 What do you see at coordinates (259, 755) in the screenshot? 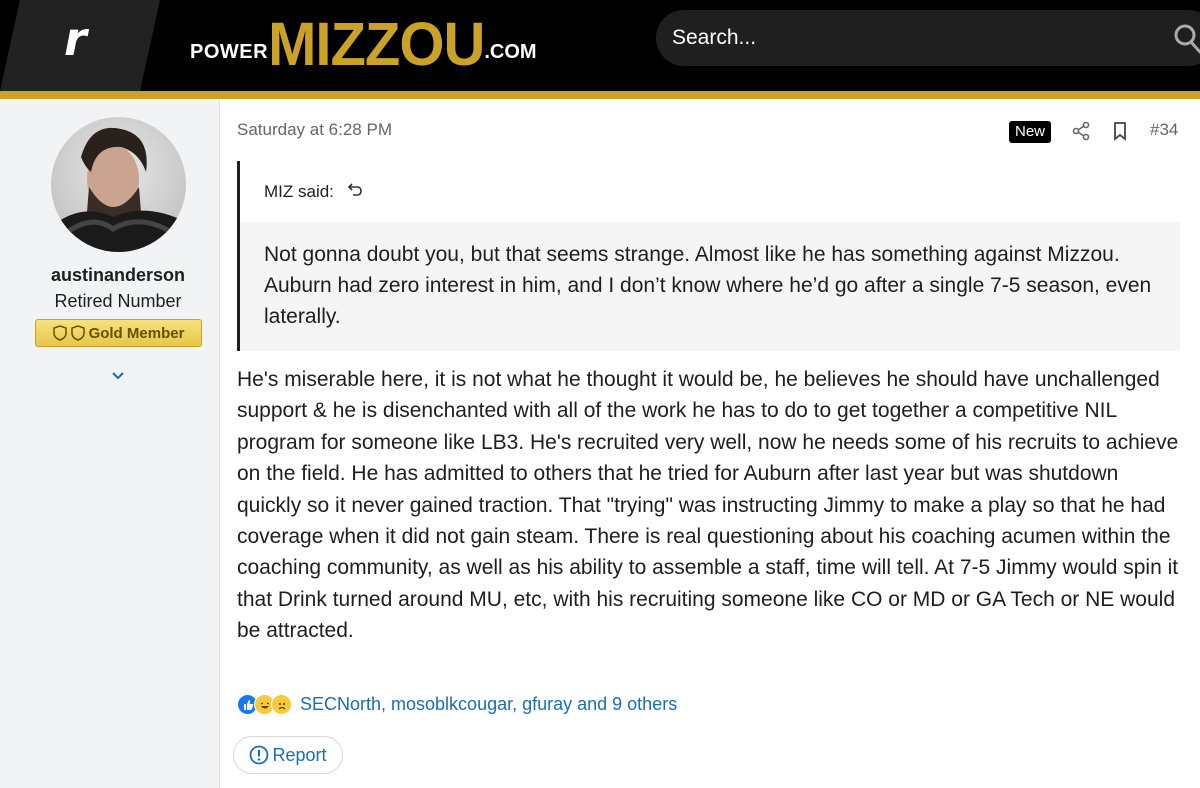
I see `alert-icon` at bounding box center [259, 755].